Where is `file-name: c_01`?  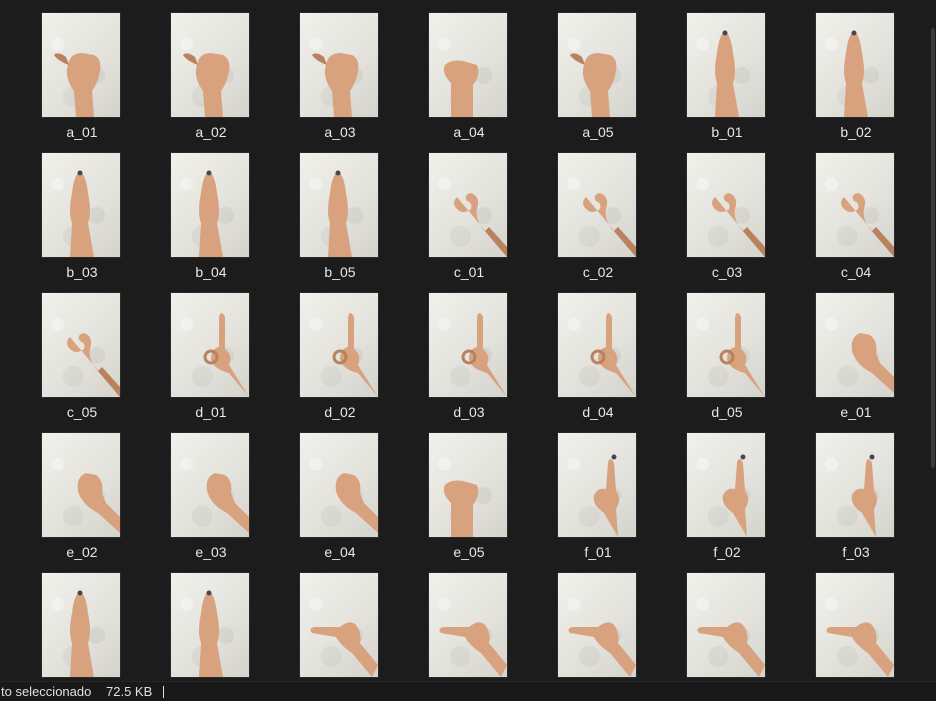
file-name: c_01 is located at coordinates (469, 272).